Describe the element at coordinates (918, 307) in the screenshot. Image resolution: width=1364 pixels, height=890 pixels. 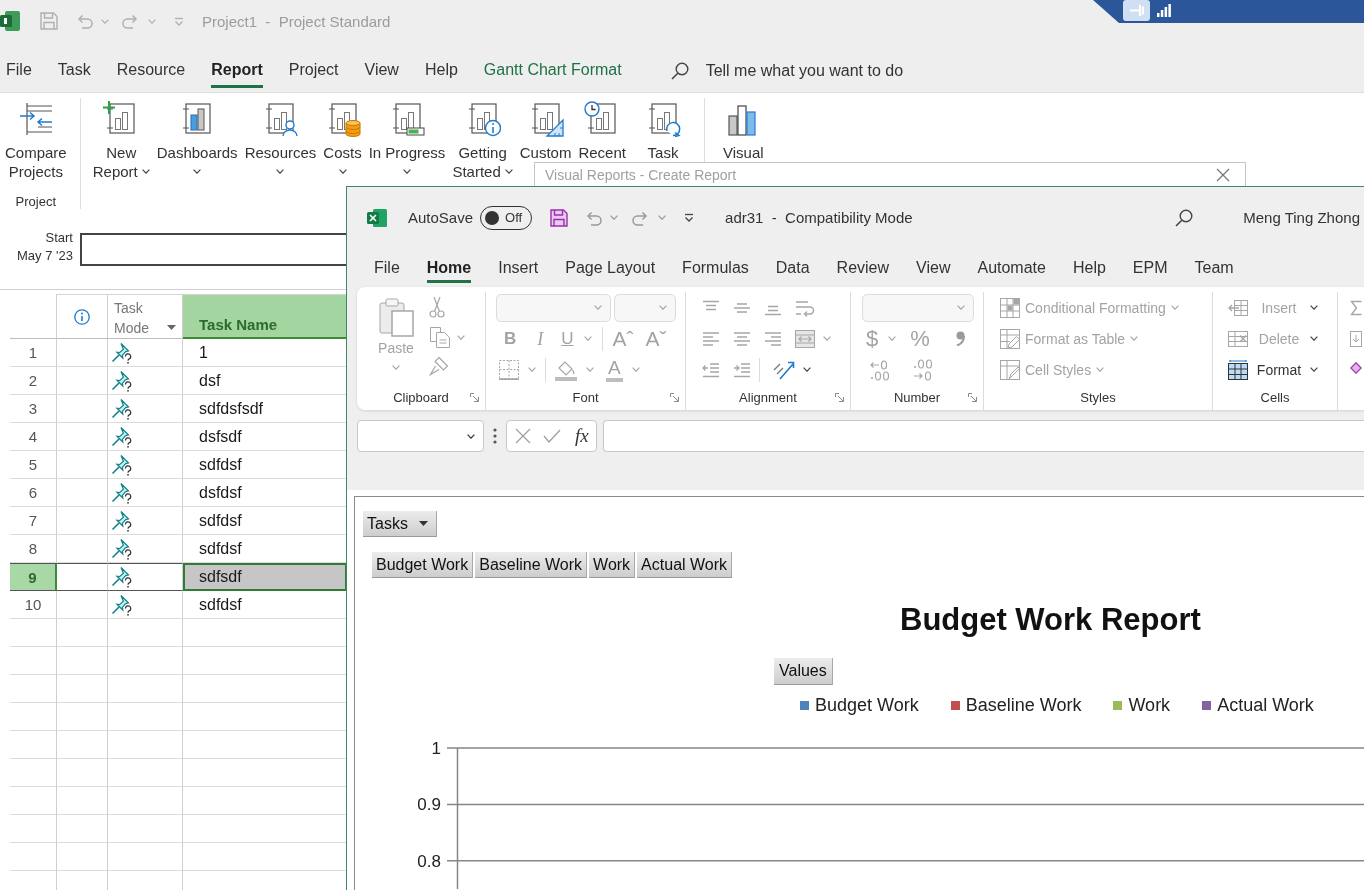
I see `number-format-box` at that location.